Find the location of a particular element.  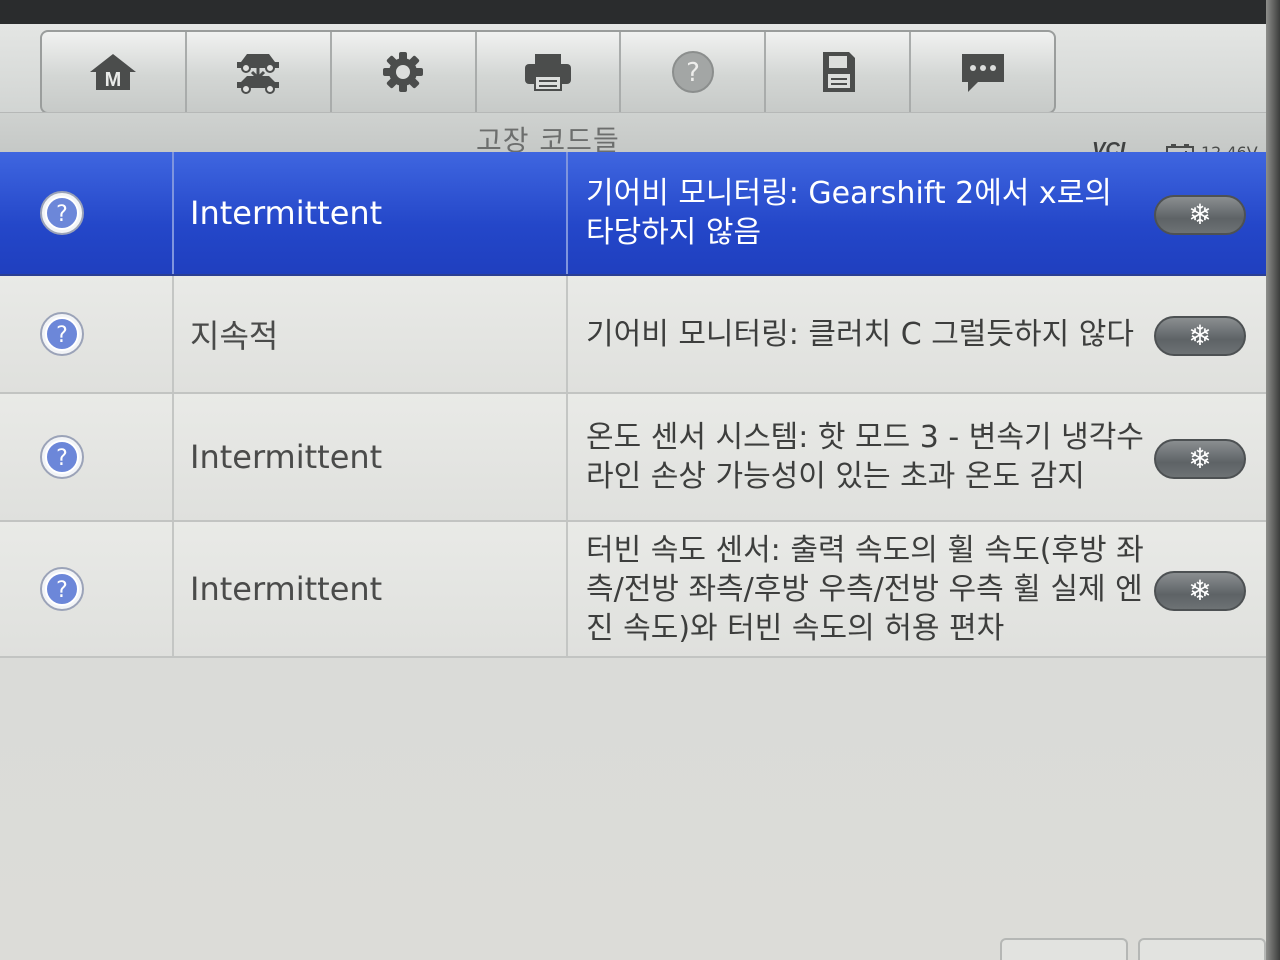

vehicle-swap-icon is located at coordinates (258, 74).